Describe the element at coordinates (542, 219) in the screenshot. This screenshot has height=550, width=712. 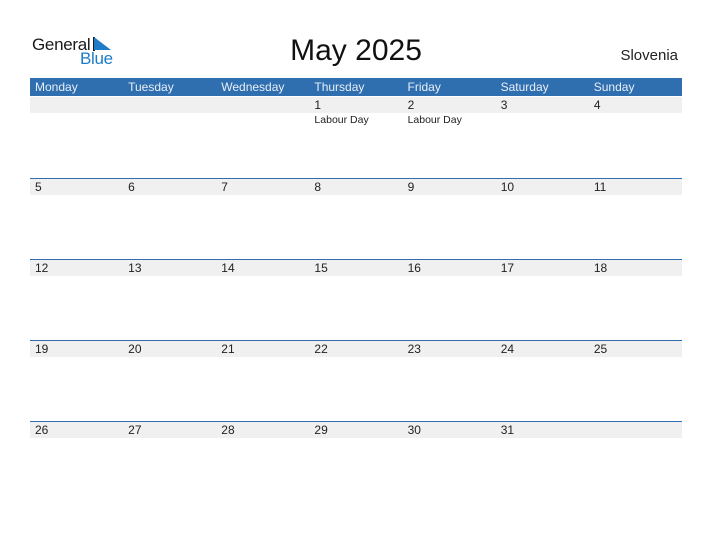
I see `day-cell: 10` at that location.